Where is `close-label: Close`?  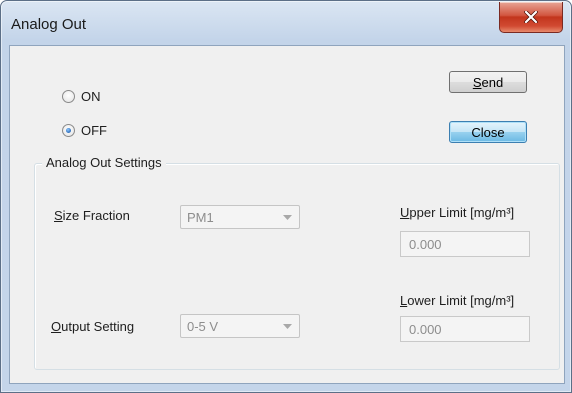
close-label: Close is located at coordinates (488, 132).